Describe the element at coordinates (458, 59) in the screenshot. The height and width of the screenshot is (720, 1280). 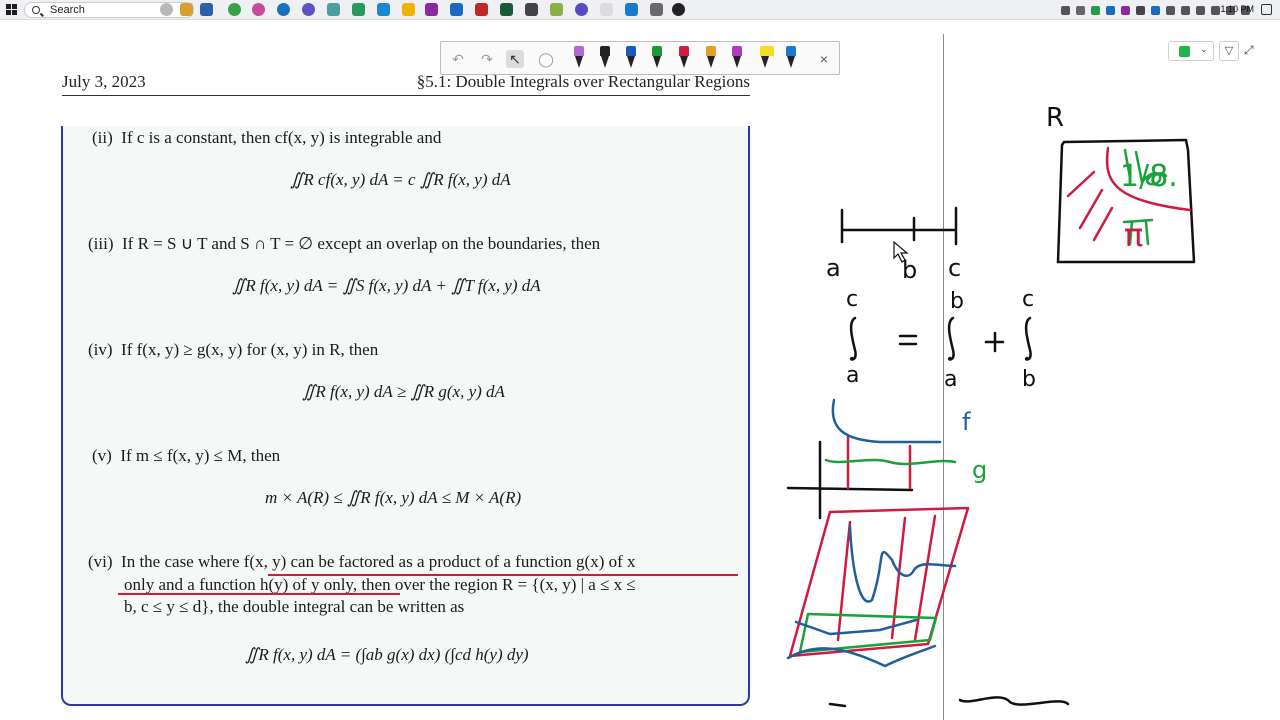
I see `undo-icon: ↶` at that location.